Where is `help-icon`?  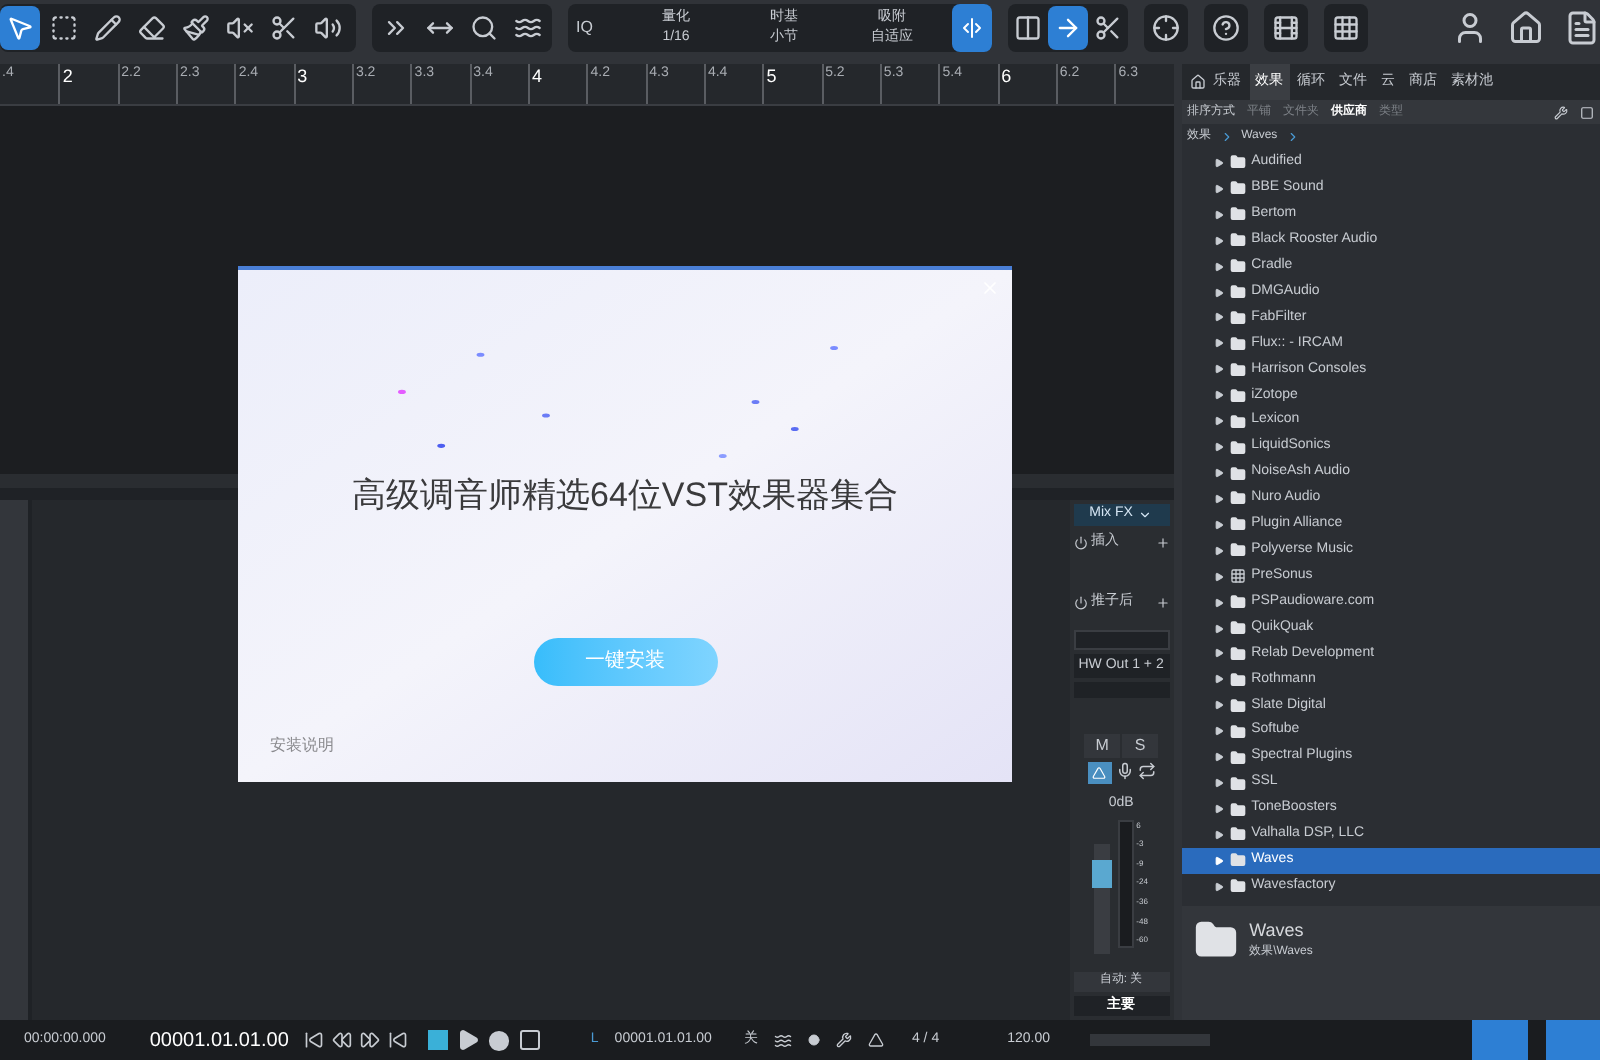 help-icon is located at coordinates (1226, 28).